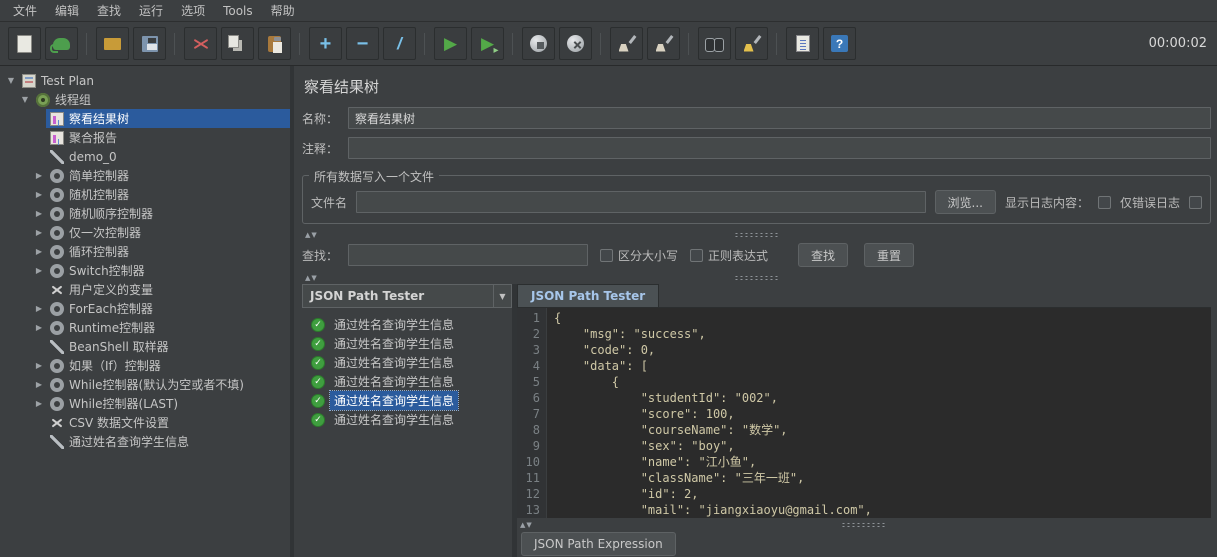 This screenshot has width=1217, height=557. What do you see at coordinates (823, 255) in the screenshot?
I see `find-button: 查找` at bounding box center [823, 255].